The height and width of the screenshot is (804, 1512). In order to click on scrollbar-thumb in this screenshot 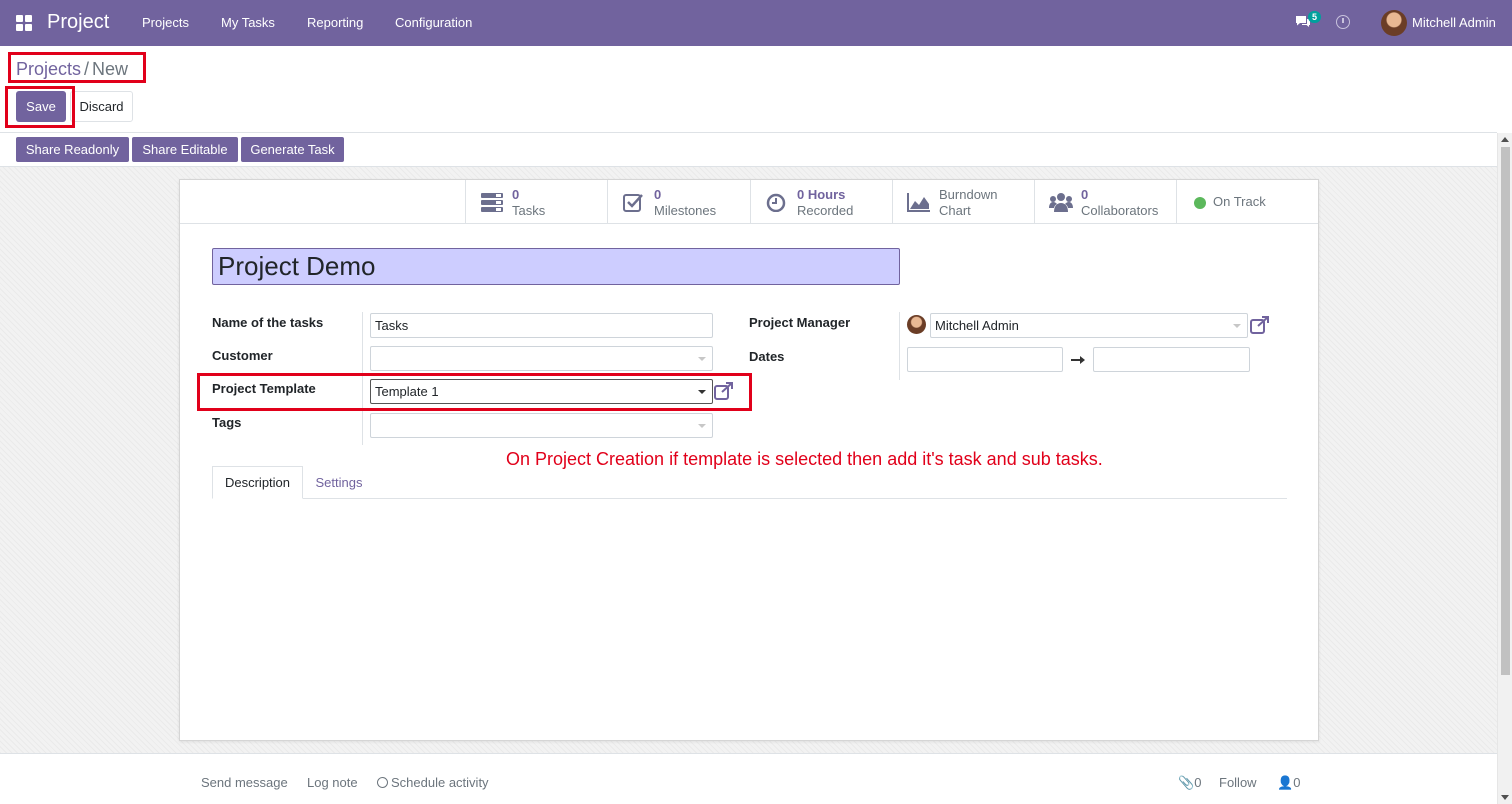, I will do `click(1505, 411)`.